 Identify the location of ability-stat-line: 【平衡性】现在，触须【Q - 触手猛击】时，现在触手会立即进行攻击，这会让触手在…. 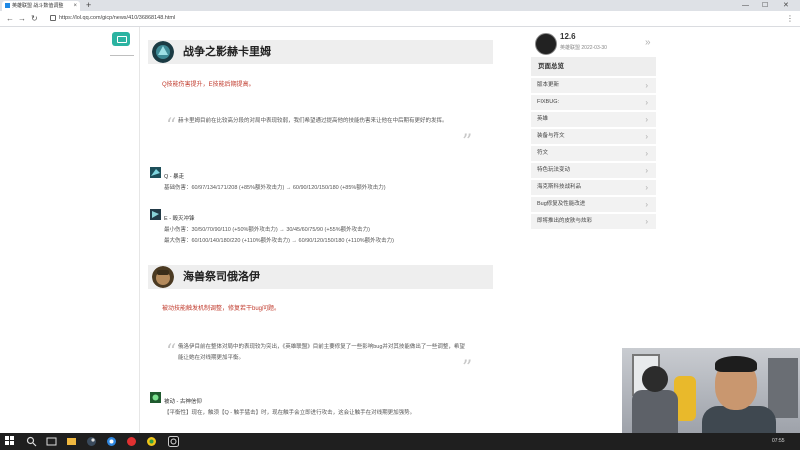
(290, 413).